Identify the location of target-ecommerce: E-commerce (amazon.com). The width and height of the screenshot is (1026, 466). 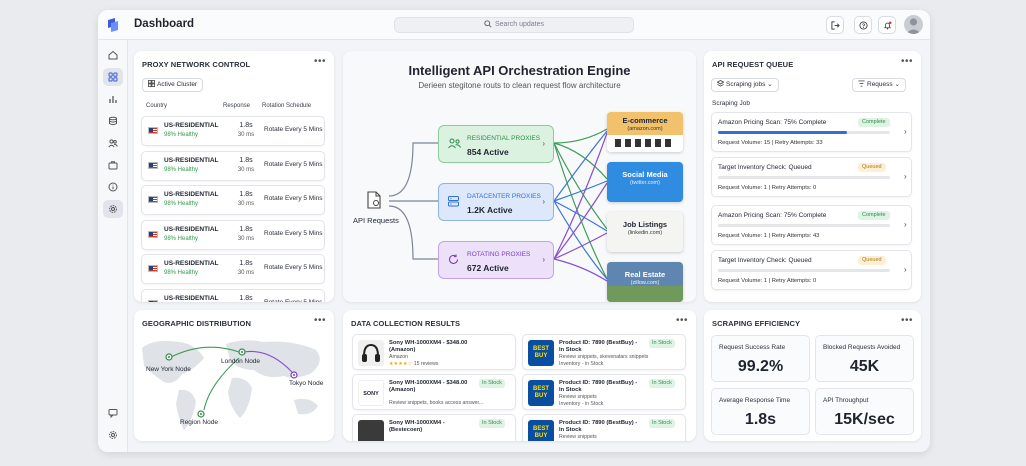
(645, 132).